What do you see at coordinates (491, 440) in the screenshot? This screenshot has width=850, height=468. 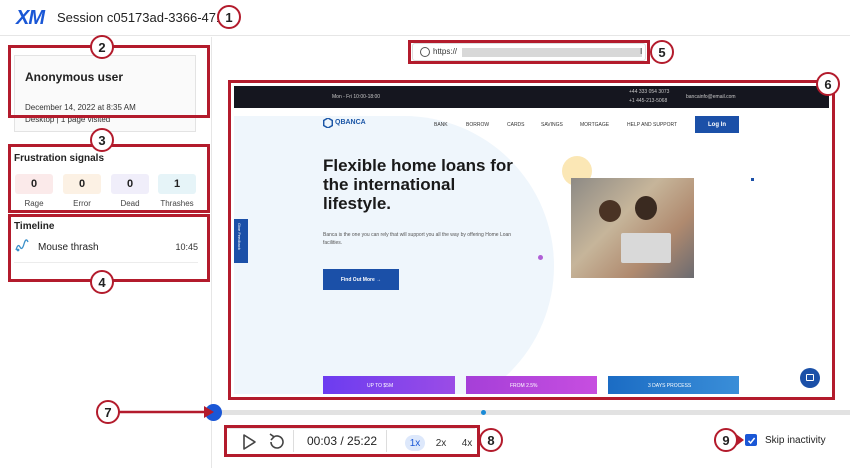 I see `callout-marker-8: 8` at bounding box center [491, 440].